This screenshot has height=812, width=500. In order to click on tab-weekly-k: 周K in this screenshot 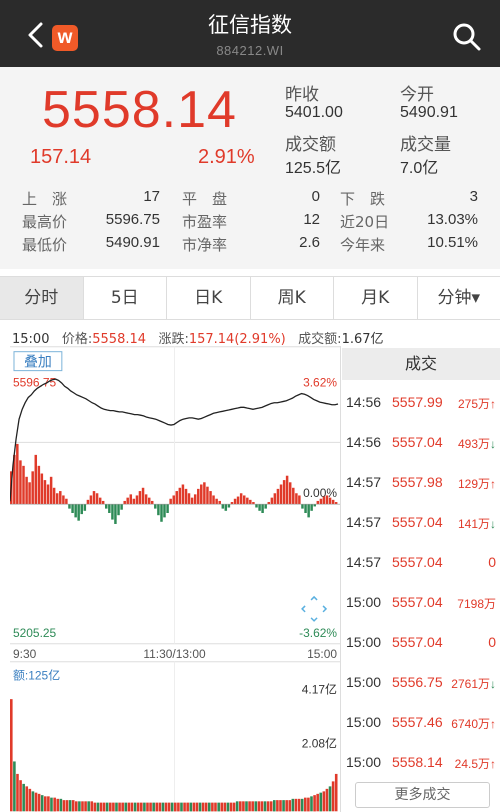, I will do `click(292, 298)`.